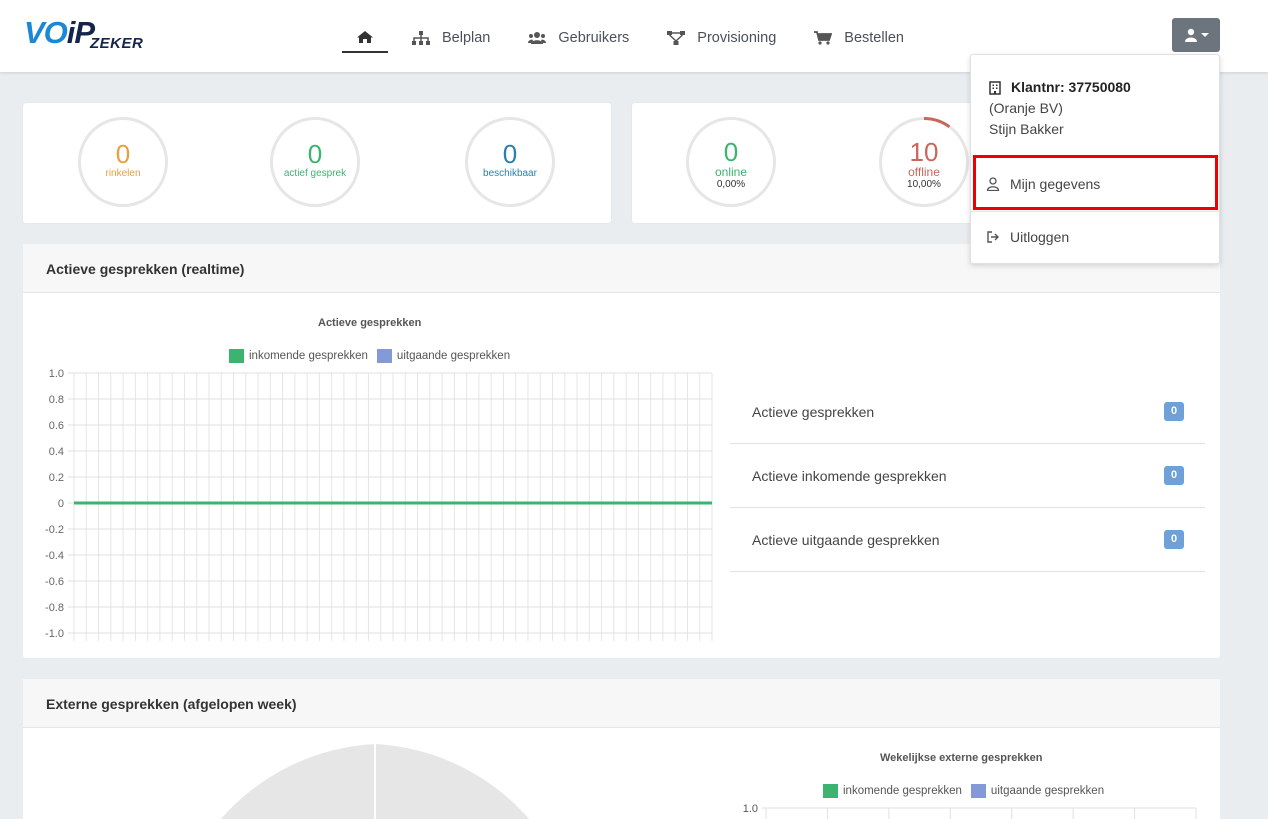 The image size is (1268, 819). What do you see at coordinates (874, 37) in the screenshot?
I see `nav-bestellen-label: Bestellen` at bounding box center [874, 37].